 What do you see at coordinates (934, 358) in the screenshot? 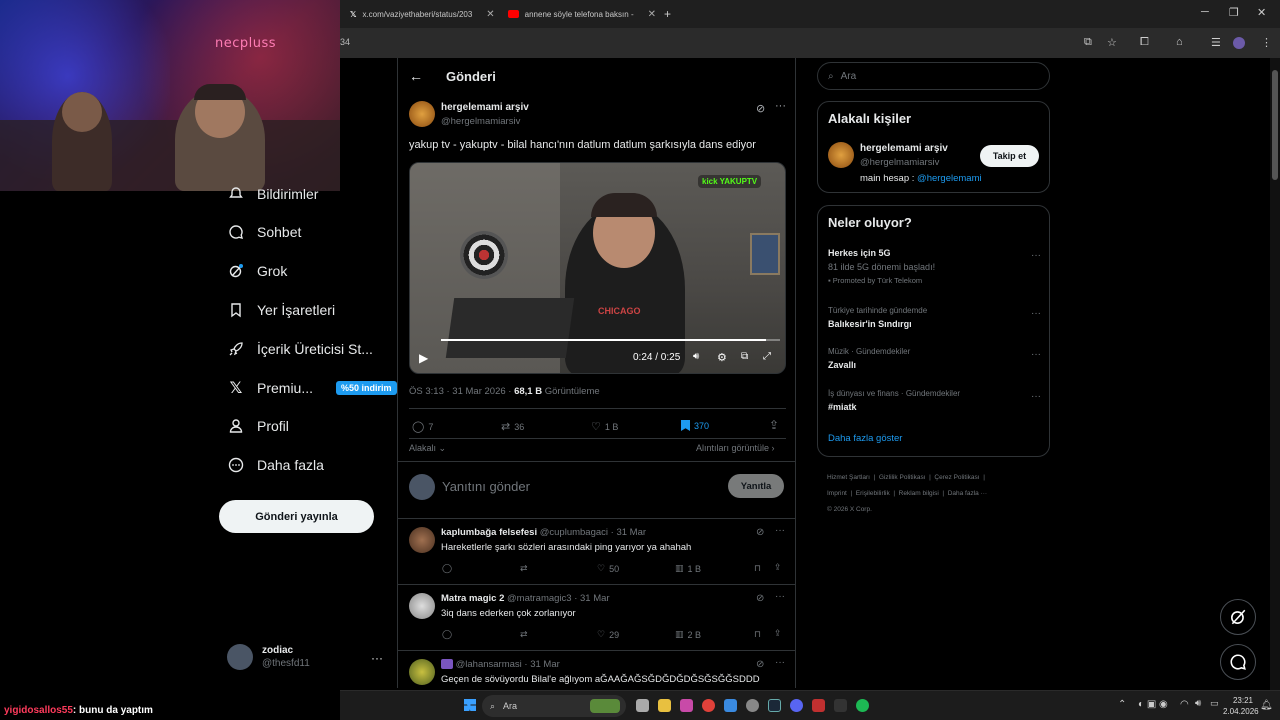
I see `trend-item: Müzik · Gündemdekiler Zavallı ···` at bounding box center [934, 358].